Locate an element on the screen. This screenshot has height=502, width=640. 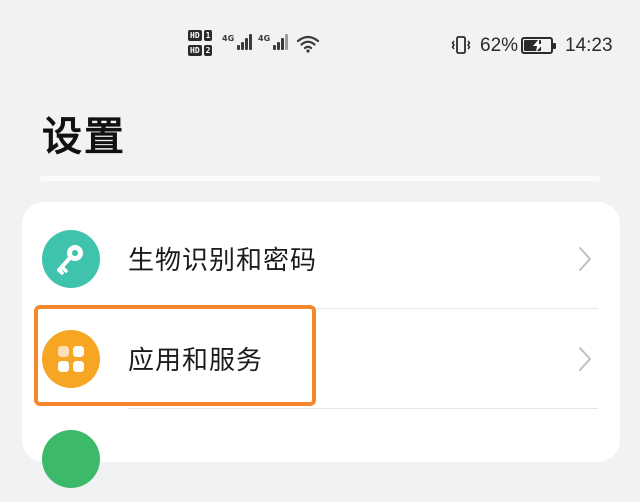
sim2-signal-icon: 4G is located at coordinates (273, 42).